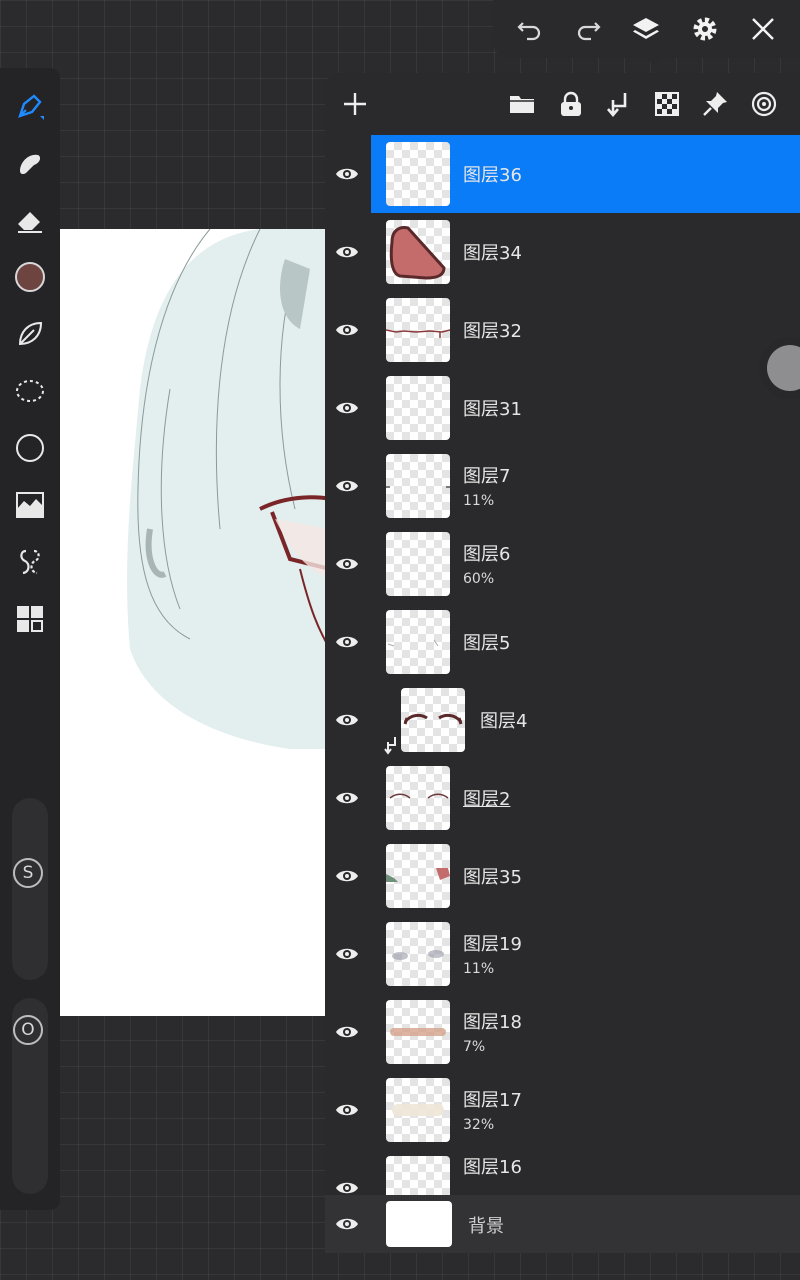 Image resolution: width=800 pixels, height=1280 pixels. I want to click on merge-down-button, so click(619, 104).